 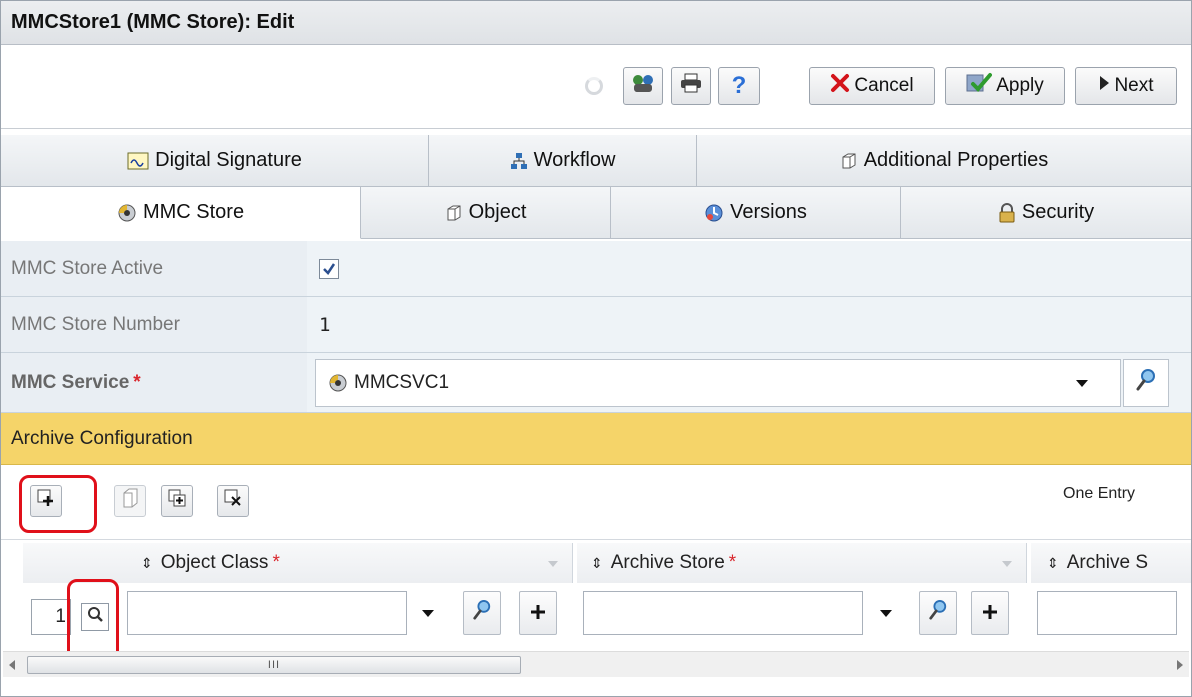 I want to click on horizontal-scrollbar: III, so click(x=596, y=664).